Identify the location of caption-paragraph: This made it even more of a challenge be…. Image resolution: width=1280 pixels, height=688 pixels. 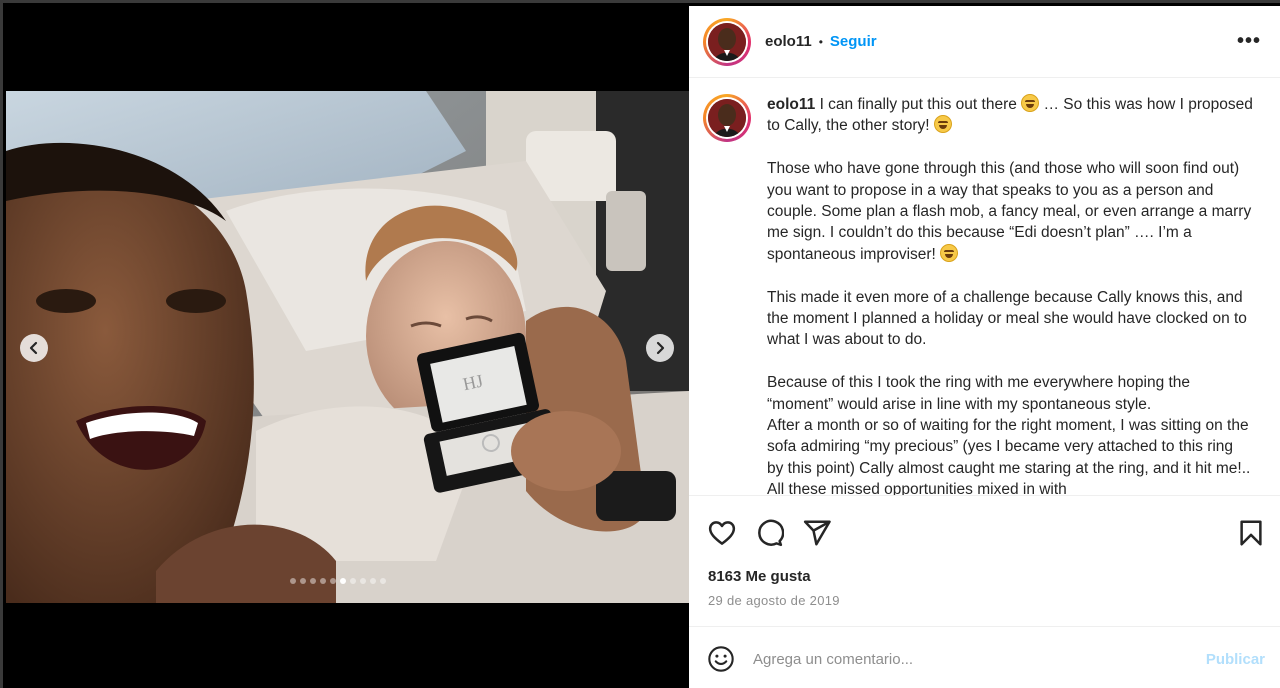
(1007, 318).